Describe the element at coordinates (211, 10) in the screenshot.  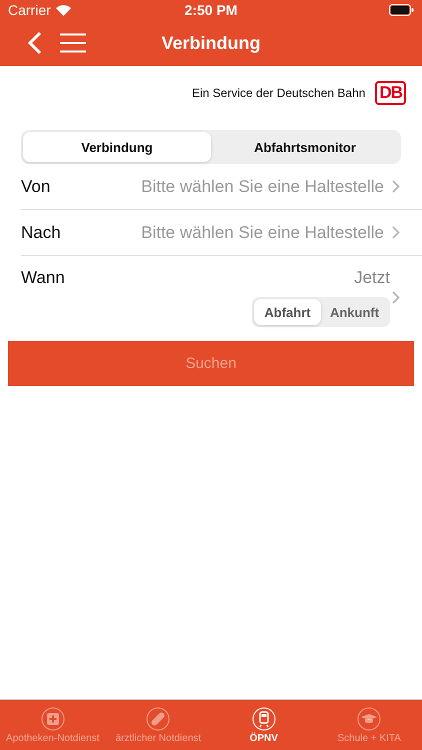
I see `status-time: 2:50 PM` at that location.